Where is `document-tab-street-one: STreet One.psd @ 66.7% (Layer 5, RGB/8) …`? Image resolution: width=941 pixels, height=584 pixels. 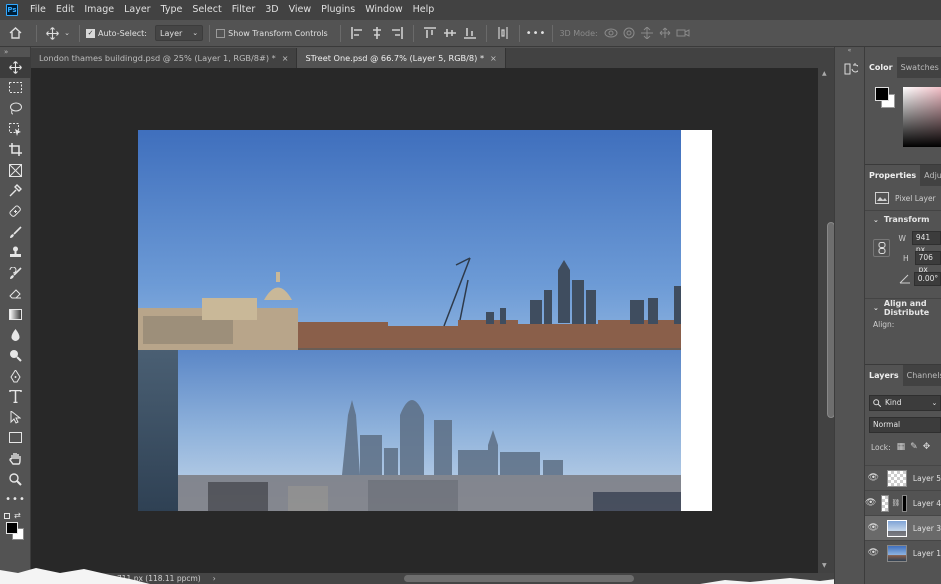 document-tab-street-one: STreet One.psd @ 66.7% (Layer 5, RGB/8) … is located at coordinates (401, 58).